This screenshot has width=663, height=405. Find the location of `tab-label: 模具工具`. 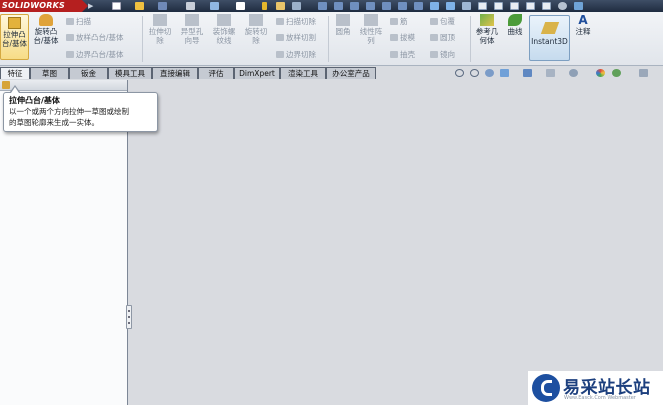

tab-label: 模具工具 is located at coordinates (130, 73).